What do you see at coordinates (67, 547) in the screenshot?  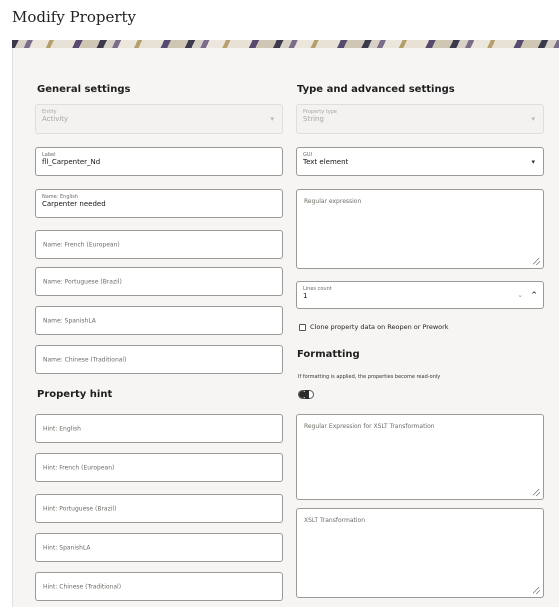 I see `hint-spanish-placeholder: Hint: SpanishLA` at bounding box center [67, 547].